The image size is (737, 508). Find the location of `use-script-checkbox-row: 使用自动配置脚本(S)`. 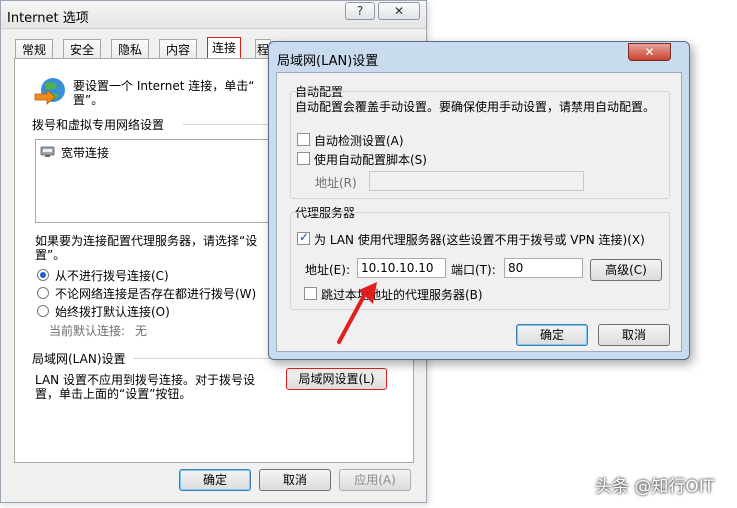

use-script-checkbox-row: 使用自动配置脚本(S) is located at coordinates (397, 159).